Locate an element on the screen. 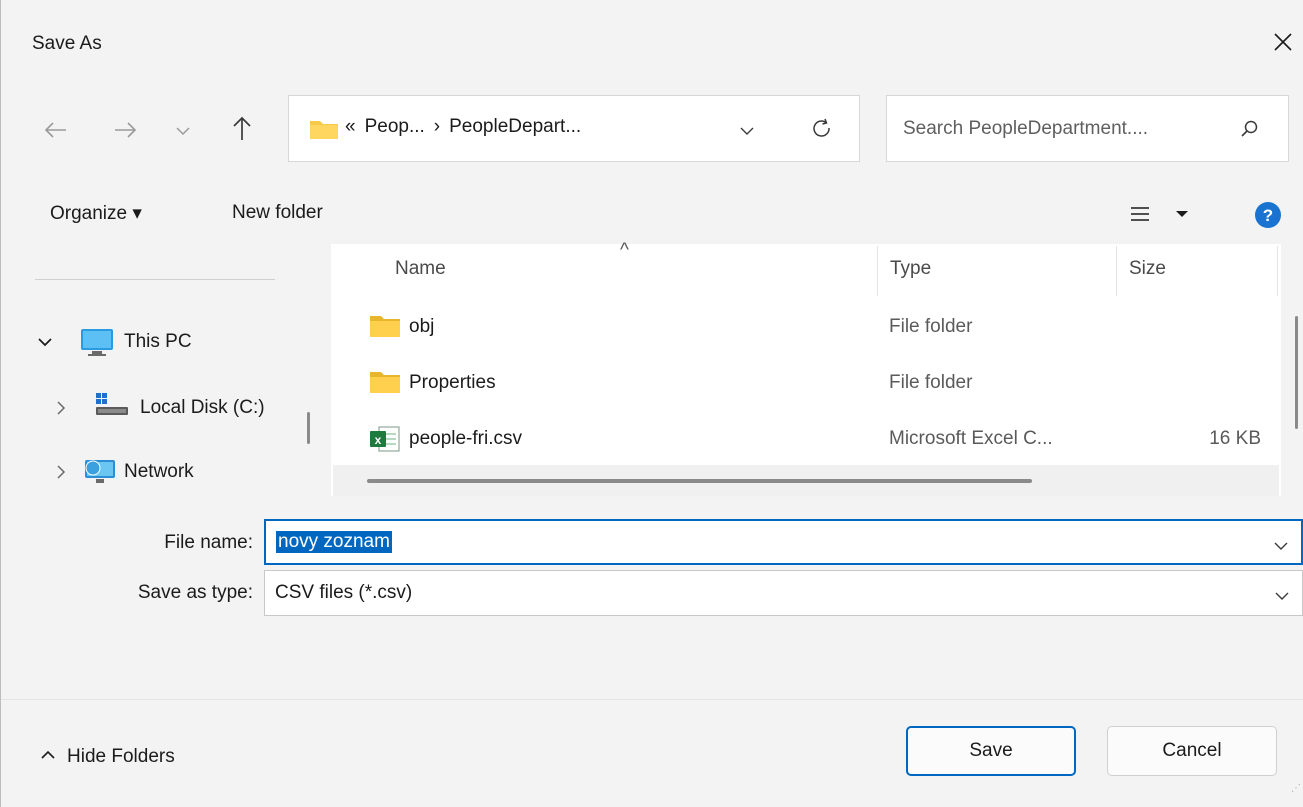  chevron-up-icon is located at coordinates (48, 757).